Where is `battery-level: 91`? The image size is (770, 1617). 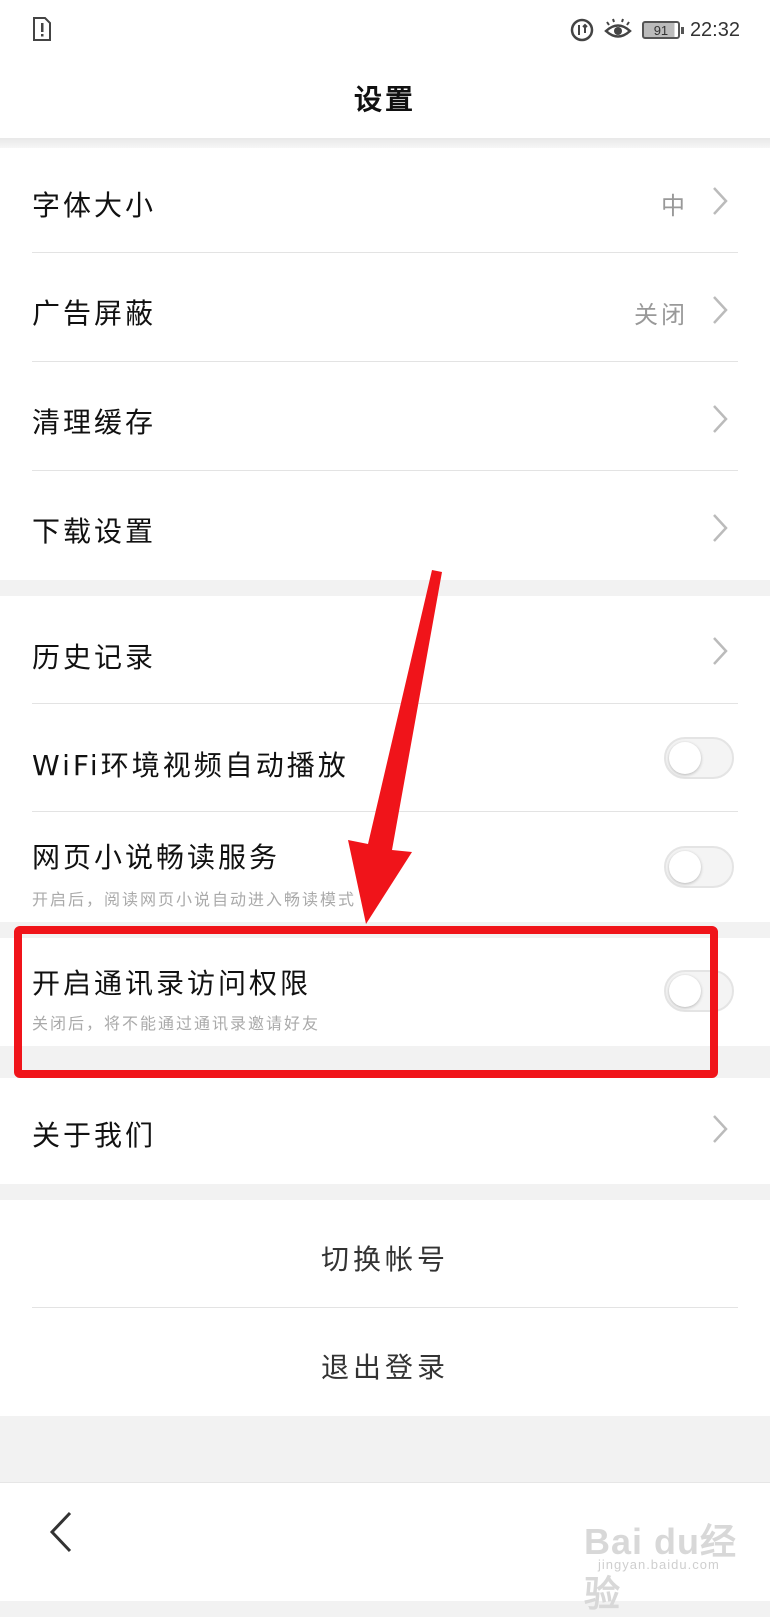
battery-level: 91 is located at coordinates (661, 30).